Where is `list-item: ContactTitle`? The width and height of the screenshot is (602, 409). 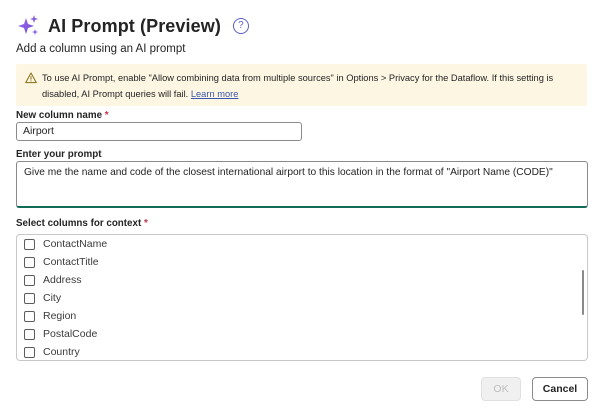 list-item: ContactTitle is located at coordinates (61, 262).